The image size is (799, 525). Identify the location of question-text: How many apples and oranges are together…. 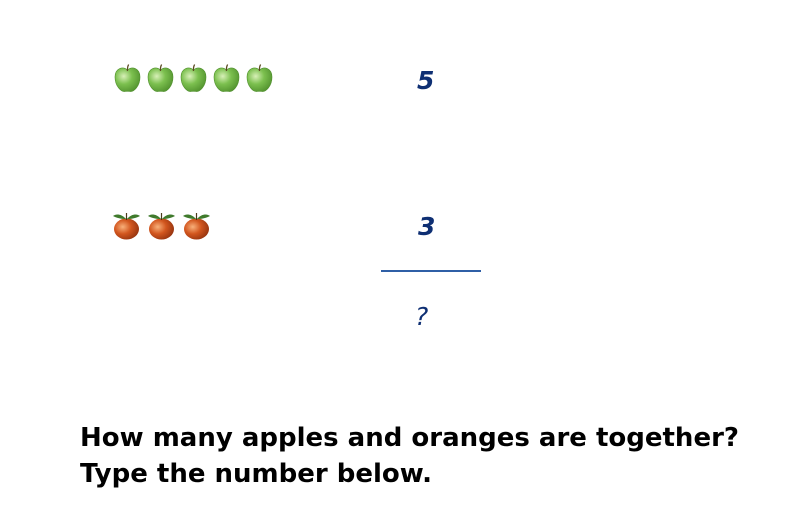
(430, 456).